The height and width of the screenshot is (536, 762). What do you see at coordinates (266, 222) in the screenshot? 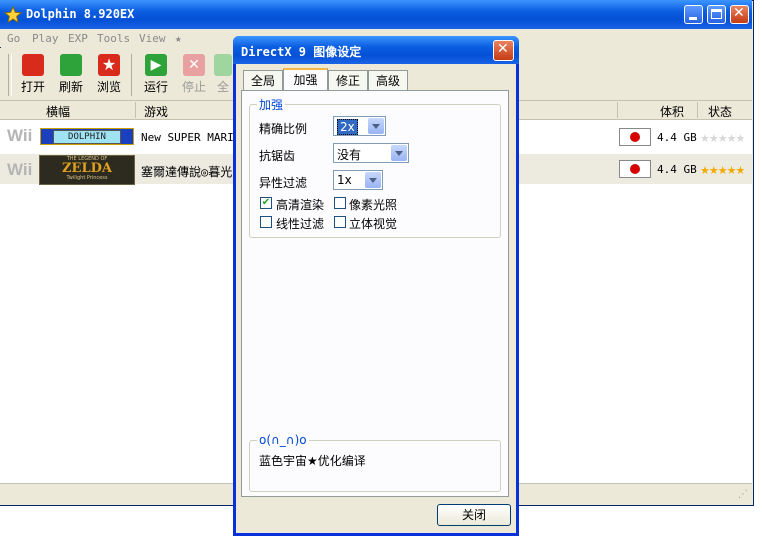
I see `linear-filter-checkbox` at bounding box center [266, 222].